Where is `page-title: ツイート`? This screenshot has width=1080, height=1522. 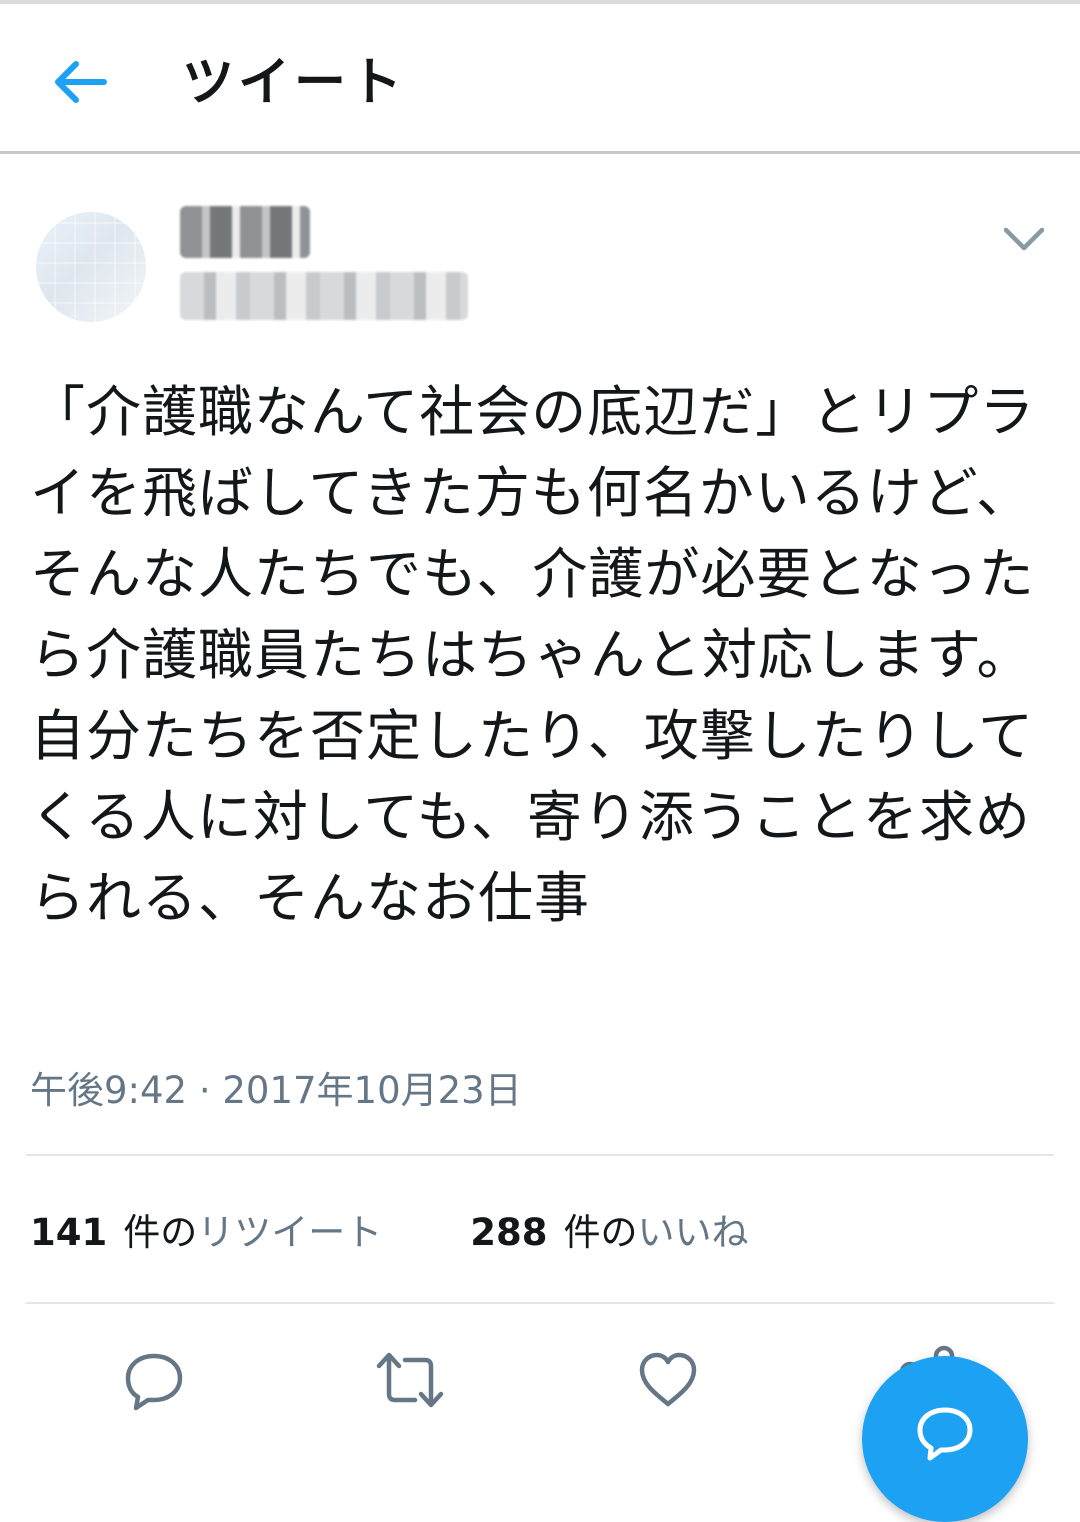
page-title: ツイート is located at coordinates (294, 83).